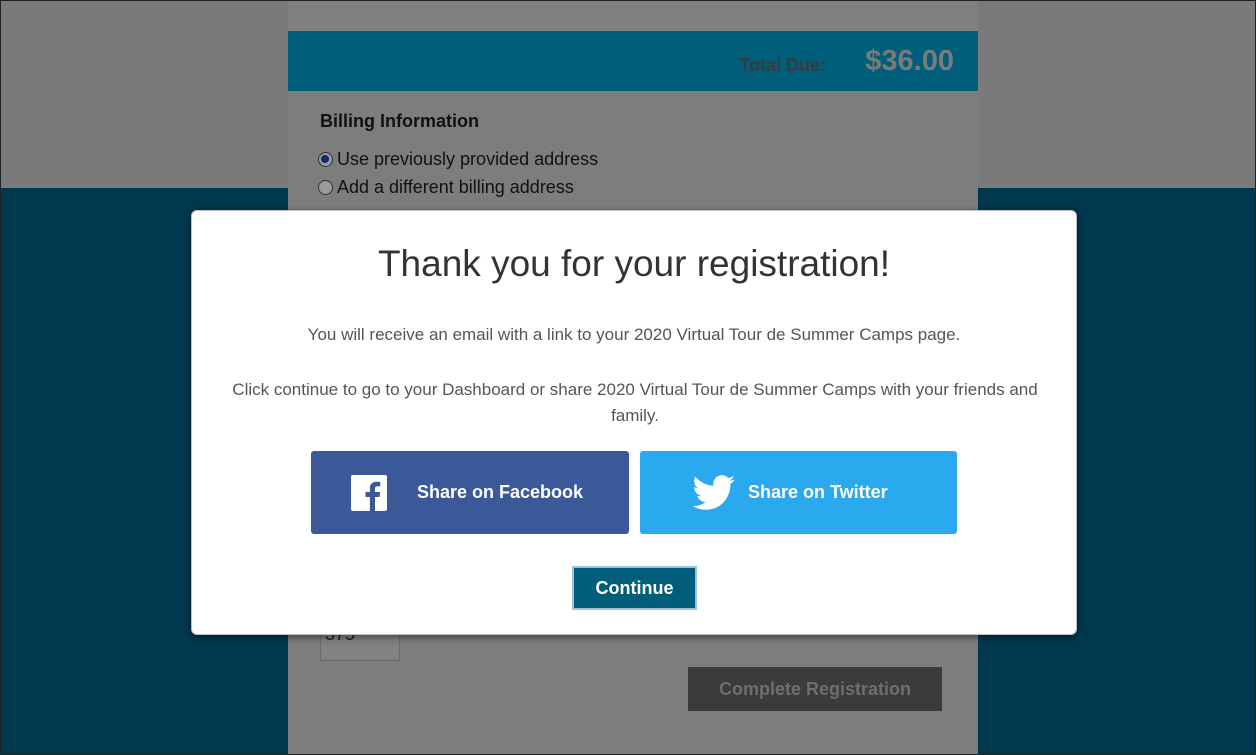 Image resolution: width=1256 pixels, height=755 pixels. I want to click on total-due-bar: Total Due: $36.00, so click(633, 61).